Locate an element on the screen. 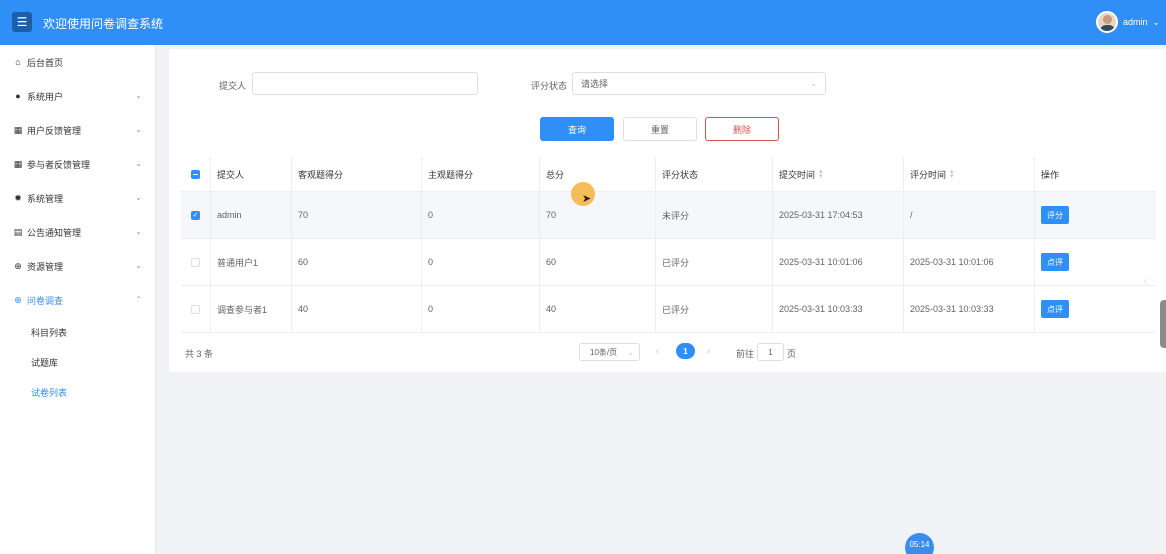 The image size is (1166, 554). sidebar-subitem-question-bank: 试题库 is located at coordinates (77, 362).